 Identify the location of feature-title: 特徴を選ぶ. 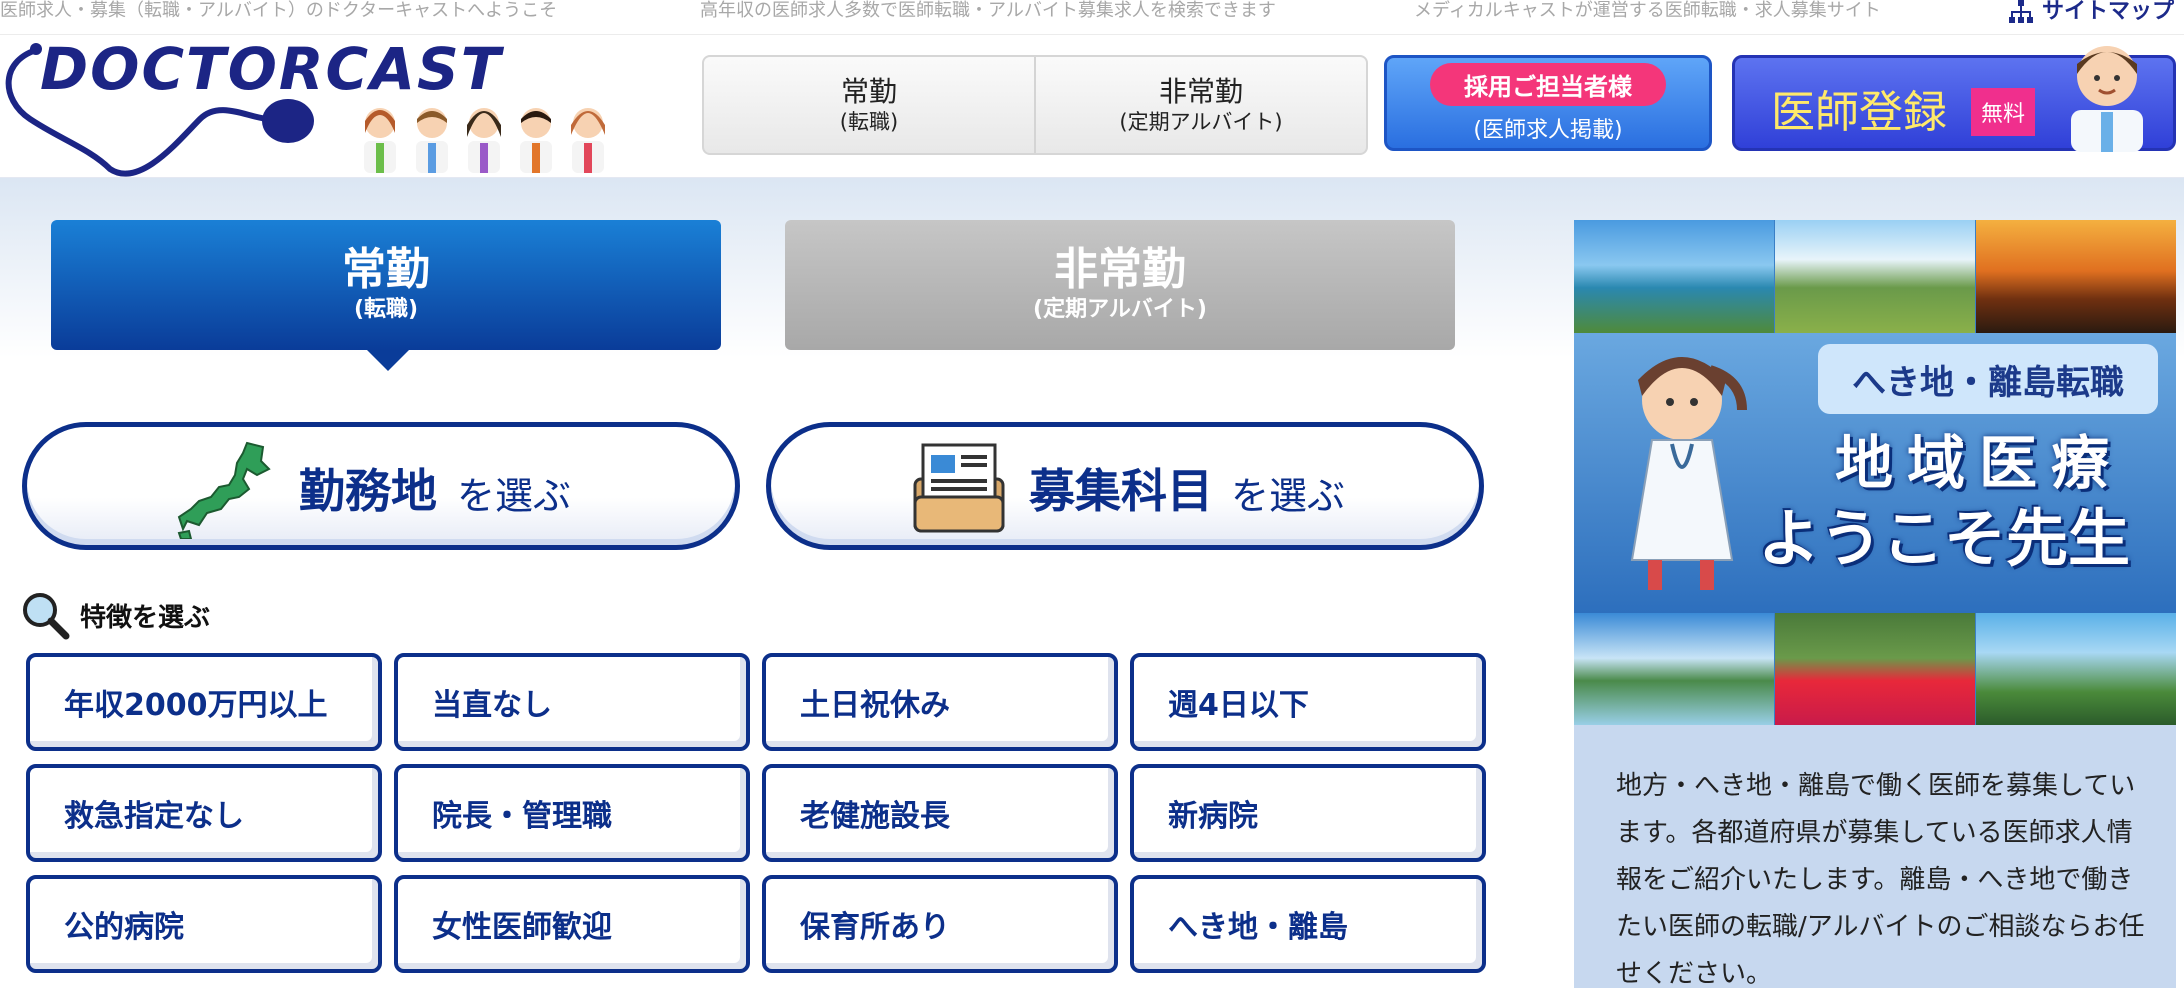
(145, 617).